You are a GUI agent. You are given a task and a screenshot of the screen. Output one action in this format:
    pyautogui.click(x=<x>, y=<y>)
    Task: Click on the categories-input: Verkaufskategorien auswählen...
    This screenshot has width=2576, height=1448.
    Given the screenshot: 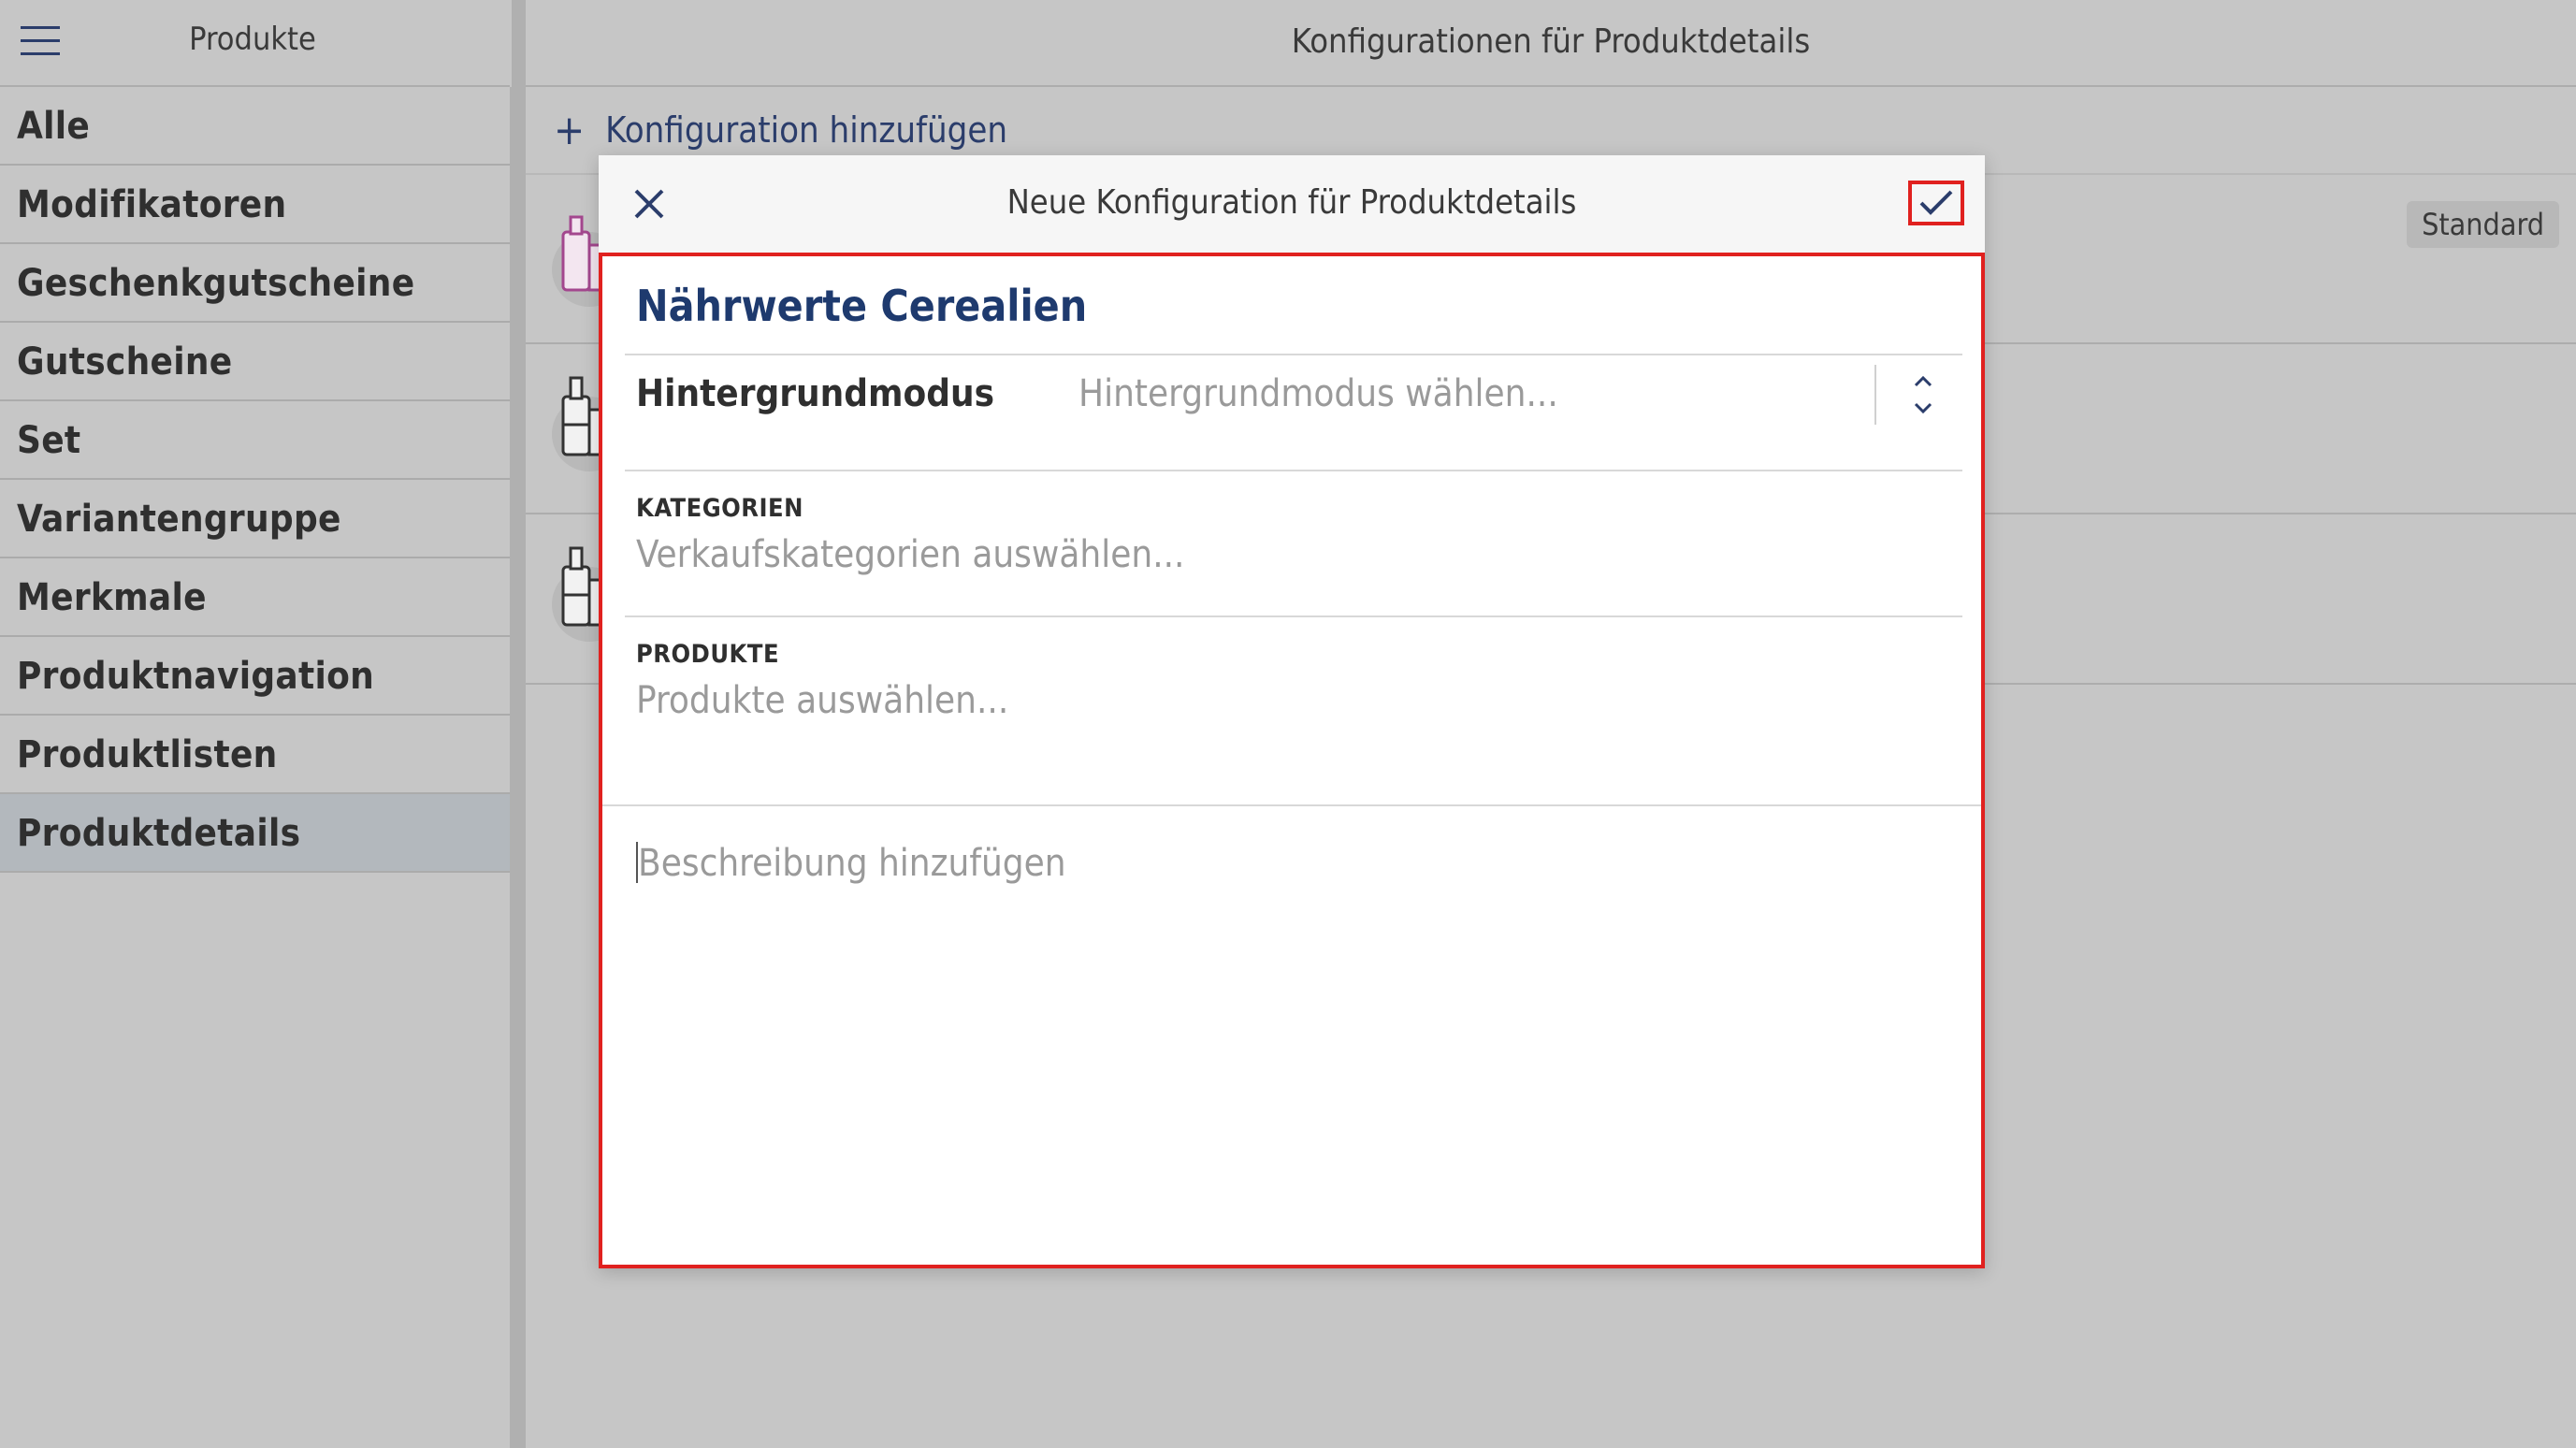 What is the action you would take?
    pyautogui.click(x=910, y=554)
    